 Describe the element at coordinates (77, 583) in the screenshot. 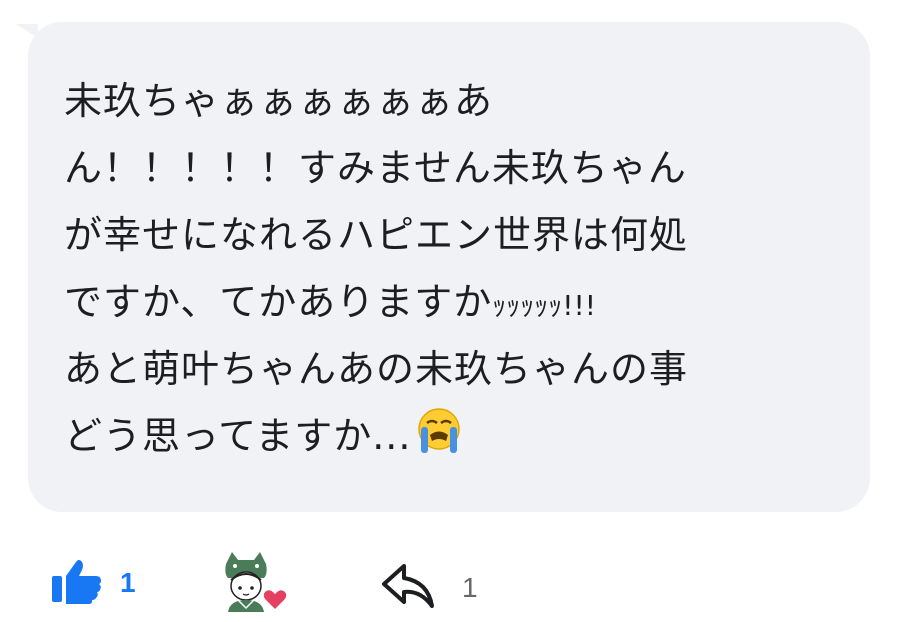

I see `thumbs-up-icon` at that location.